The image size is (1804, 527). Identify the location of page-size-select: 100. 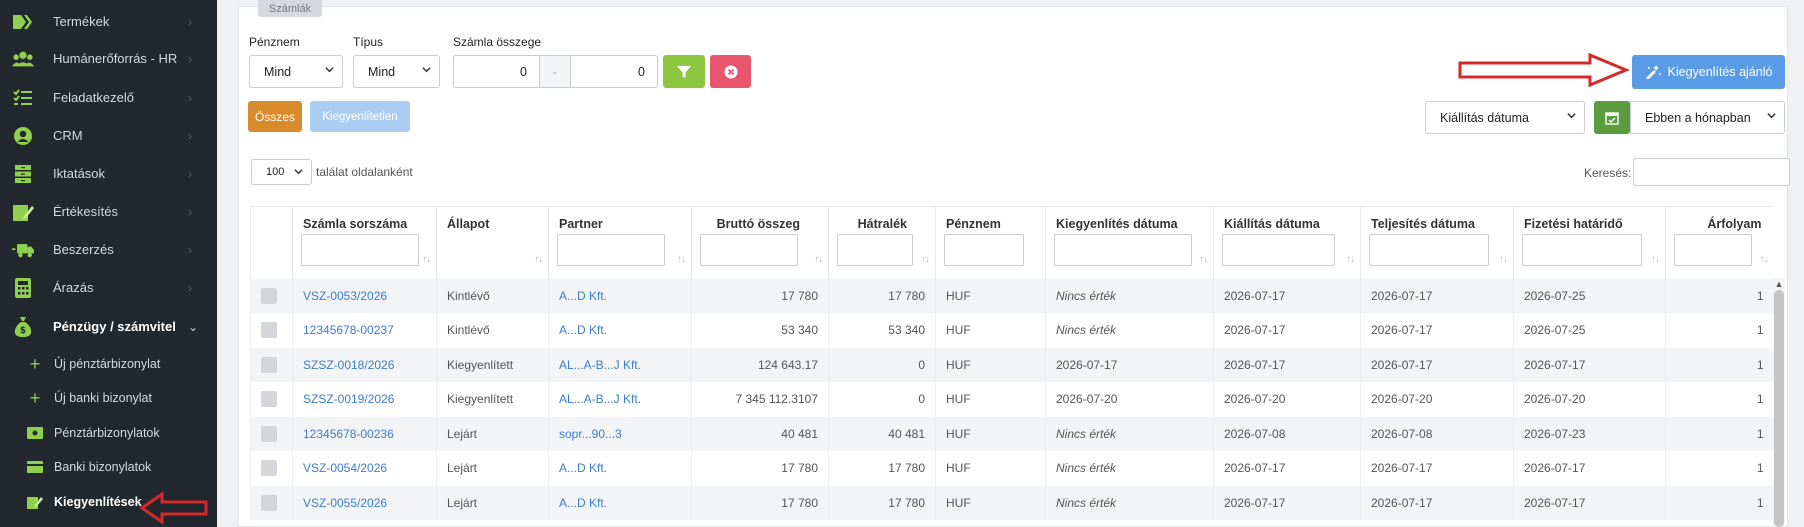
(281, 172).